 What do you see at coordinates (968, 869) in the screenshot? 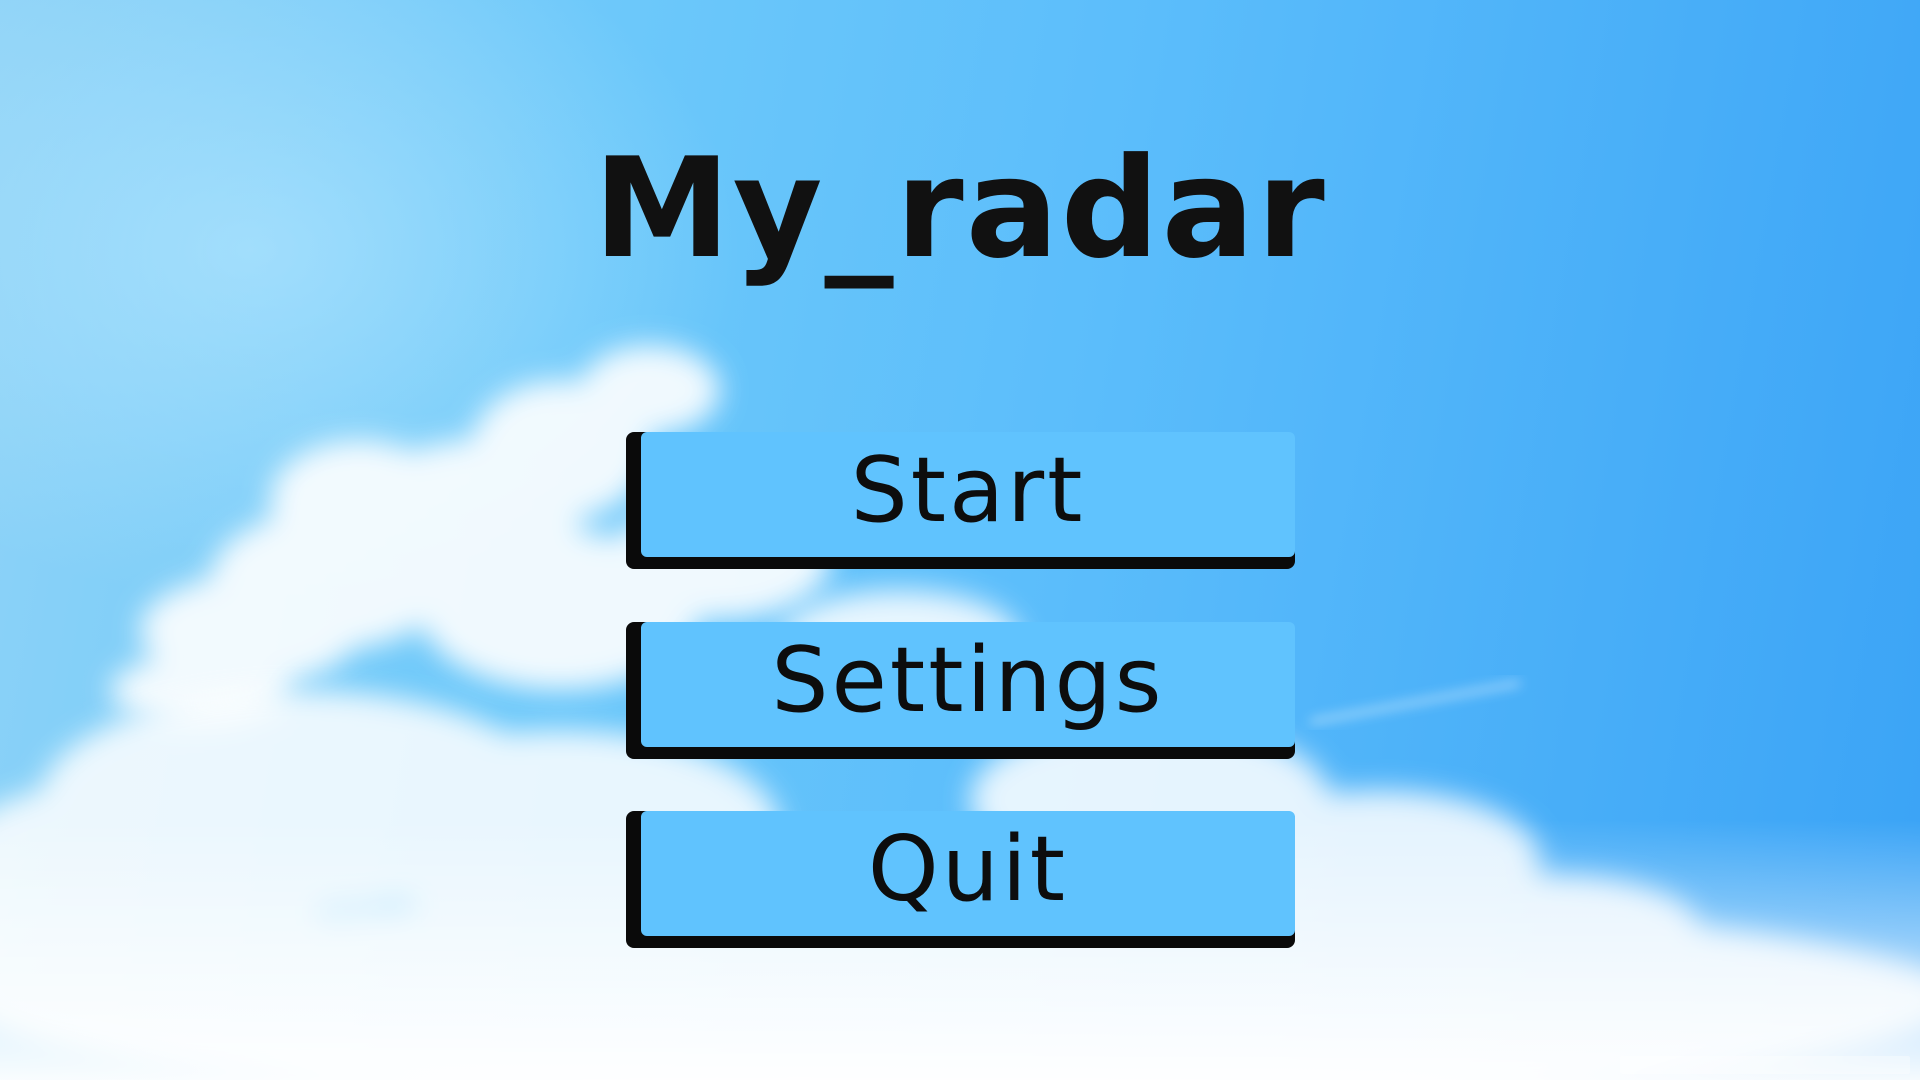
I see `quit-button-label: Quit` at bounding box center [968, 869].